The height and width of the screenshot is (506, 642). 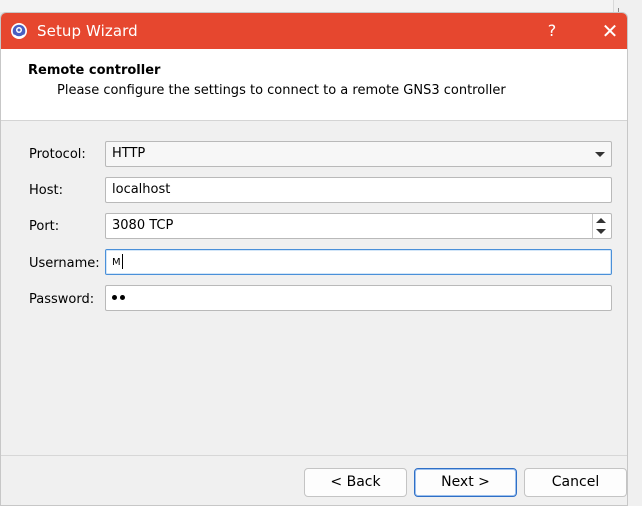 I want to click on username-input: M, so click(x=358, y=262).